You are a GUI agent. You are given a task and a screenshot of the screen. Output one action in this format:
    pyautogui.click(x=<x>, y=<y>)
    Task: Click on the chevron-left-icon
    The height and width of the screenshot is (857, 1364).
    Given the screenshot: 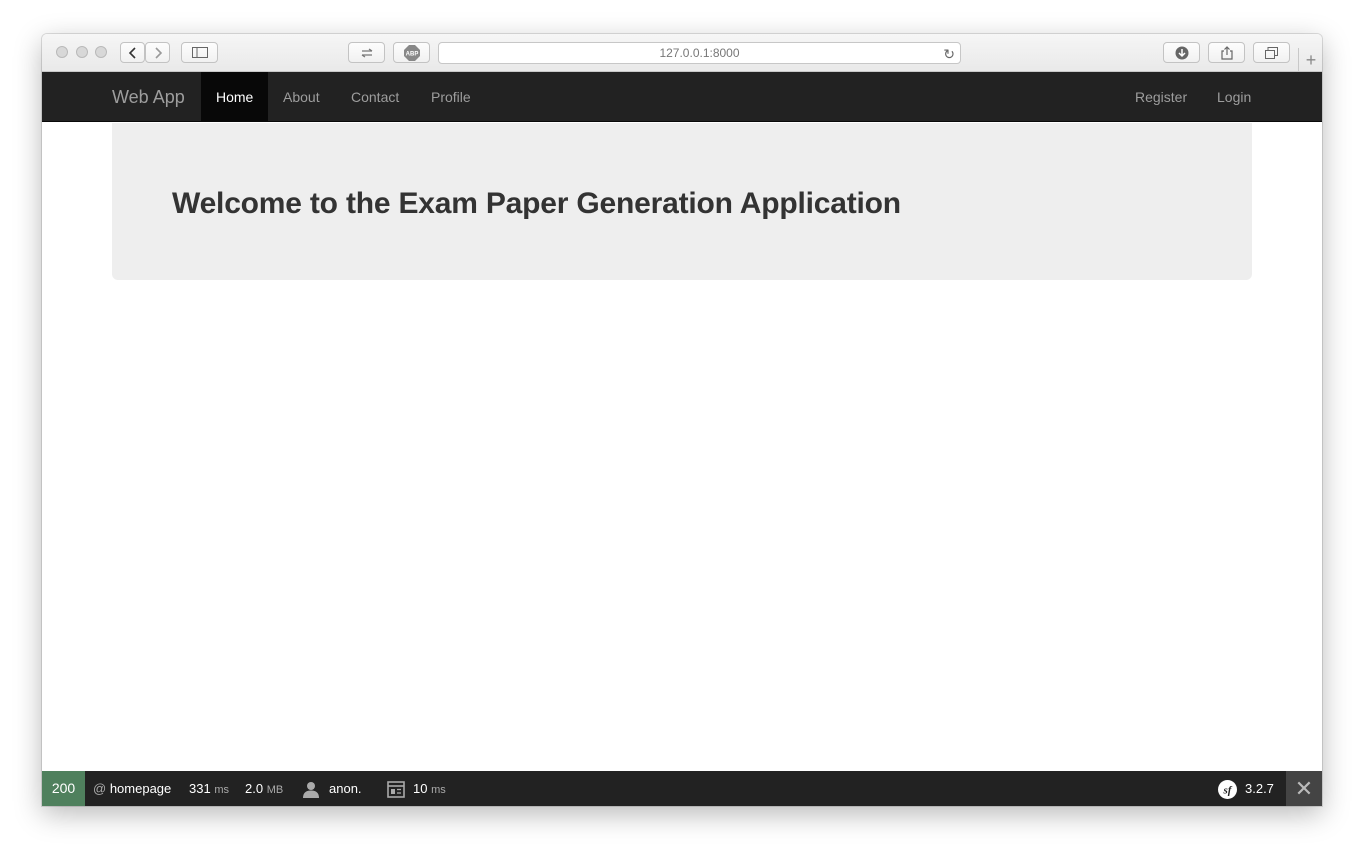 What is the action you would take?
    pyautogui.click(x=132, y=52)
    